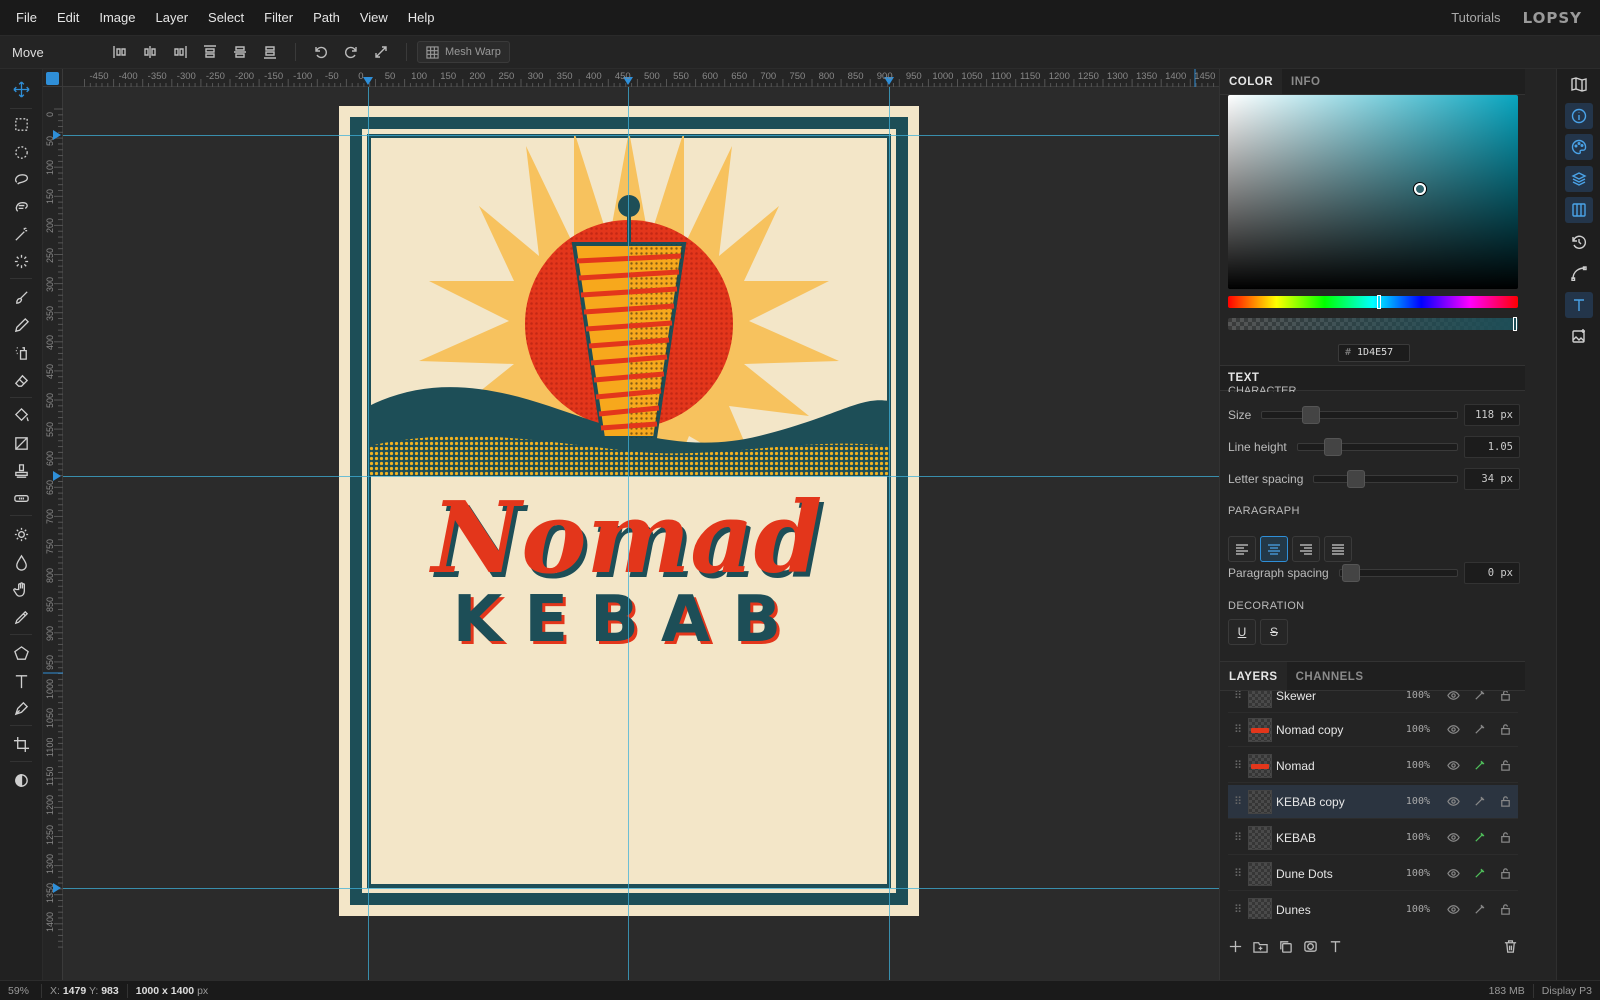 The height and width of the screenshot is (1000, 1600). I want to click on guide-vertical-center, so click(628, 533).